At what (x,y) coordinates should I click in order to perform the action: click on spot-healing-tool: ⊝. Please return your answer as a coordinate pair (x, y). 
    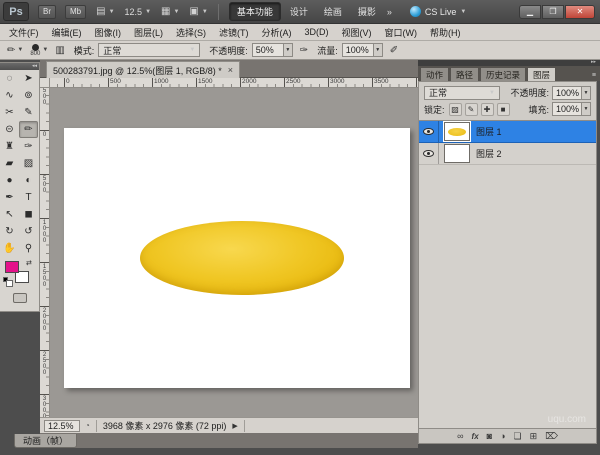
    Looking at the image, I should click on (9, 129).